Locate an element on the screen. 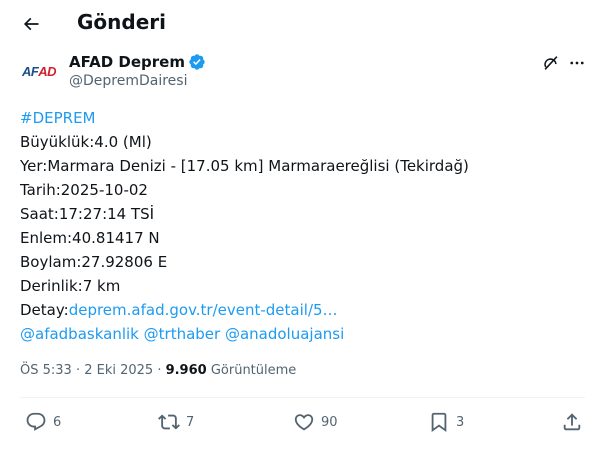 This screenshot has height=459, width=601. tweet-line-hashtag: #DEPREM is located at coordinates (302, 118).